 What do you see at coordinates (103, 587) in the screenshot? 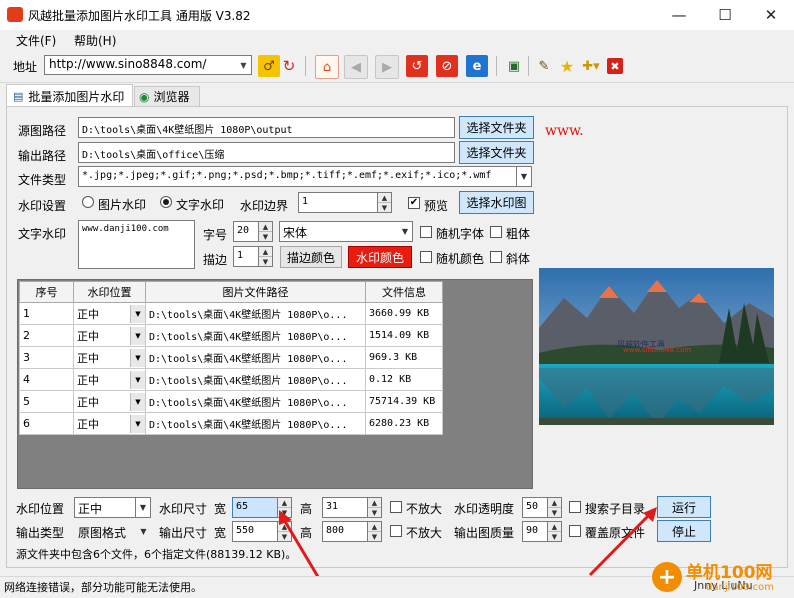
I see `status-text: 网络连接错误，部分功能可能无法使用。` at bounding box center [103, 587].